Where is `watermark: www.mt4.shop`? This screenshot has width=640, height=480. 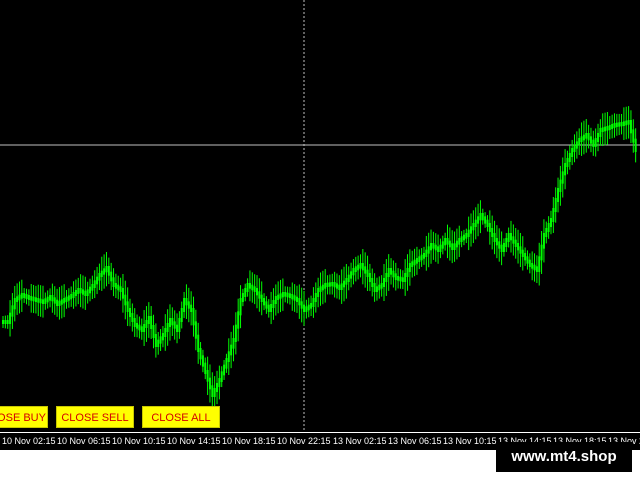
watermark: www.mt4.shop is located at coordinates (564, 457).